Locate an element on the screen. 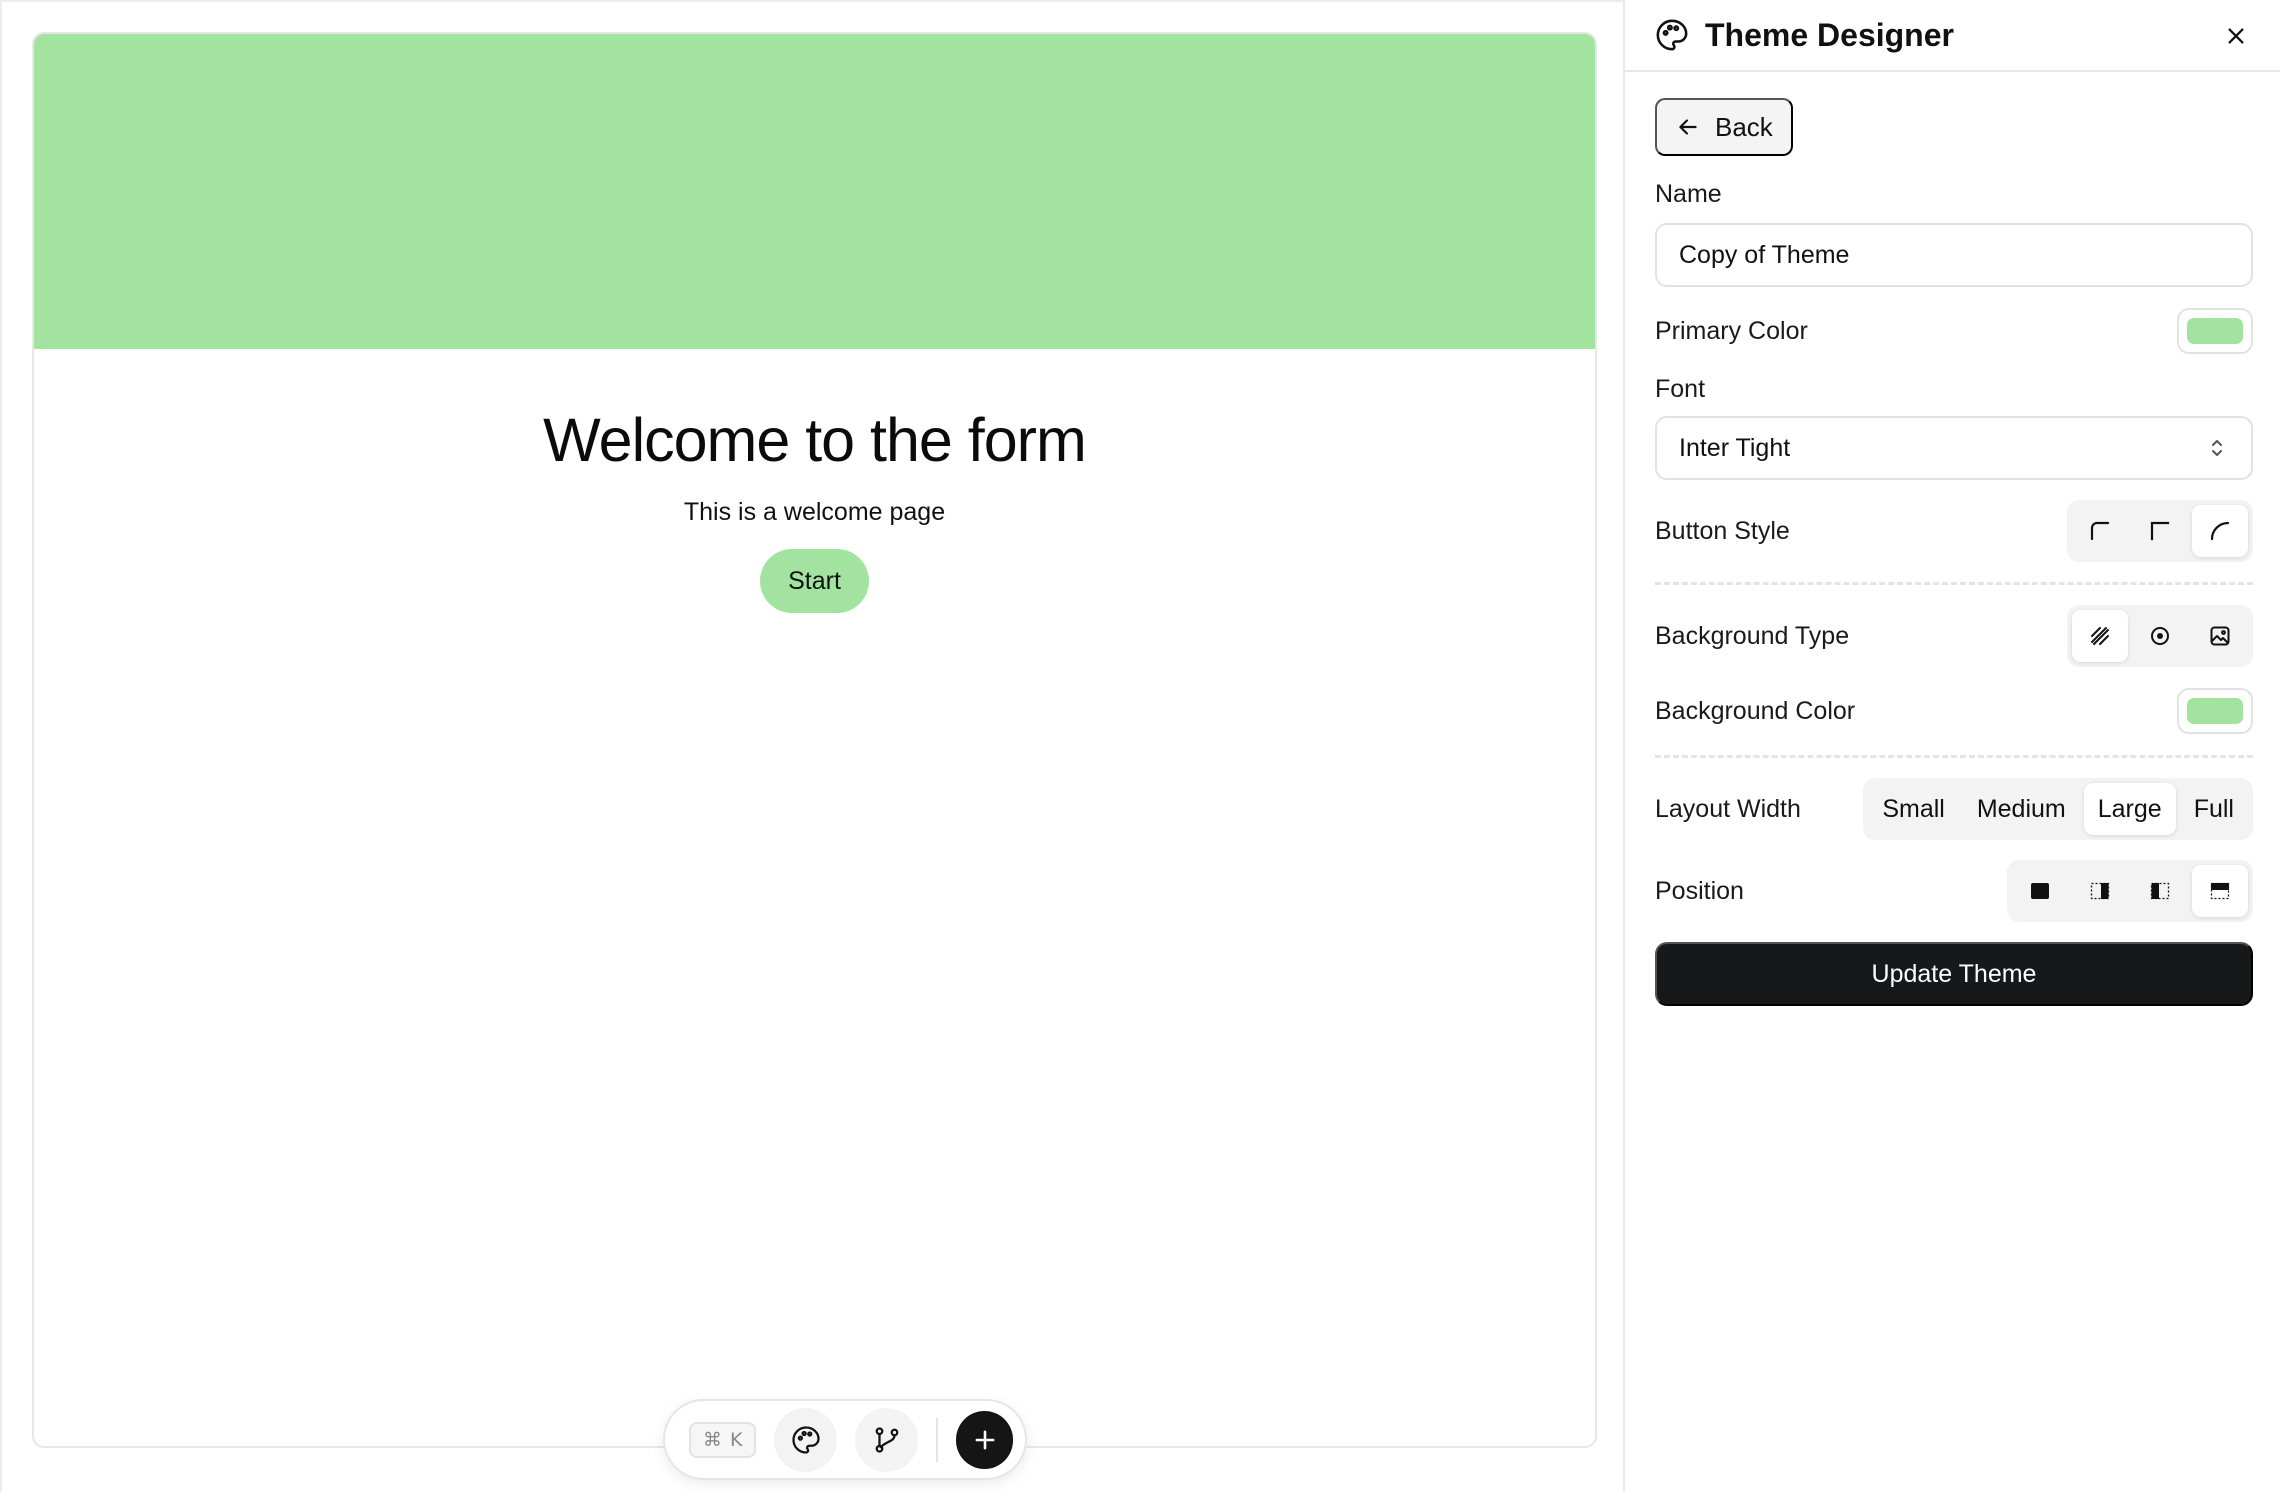  update-theme-button: Update Theme is located at coordinates (1954, 974).